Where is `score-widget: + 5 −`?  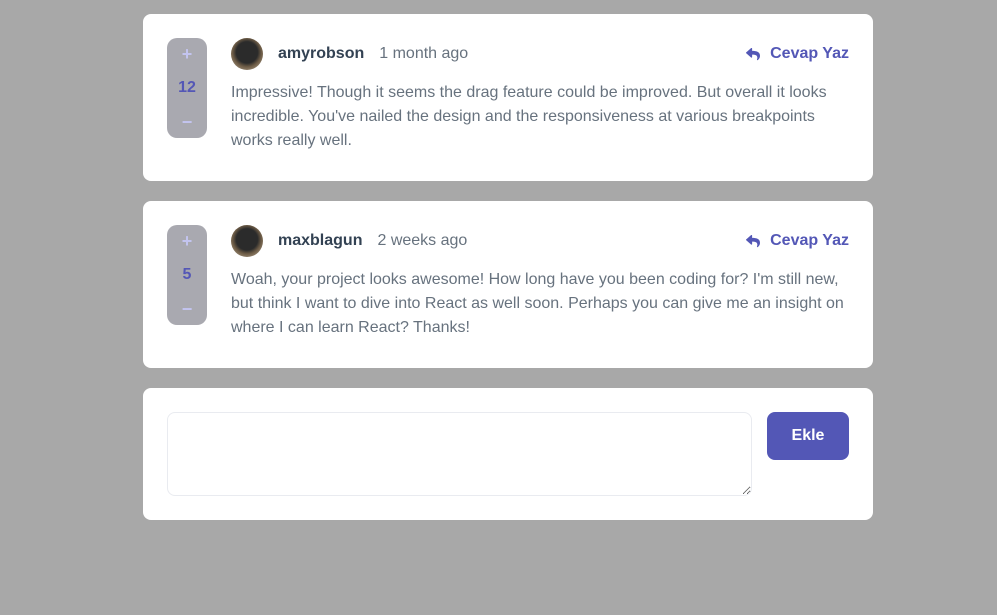 score-widget: + 5 − is located at coordinates (187, 275).